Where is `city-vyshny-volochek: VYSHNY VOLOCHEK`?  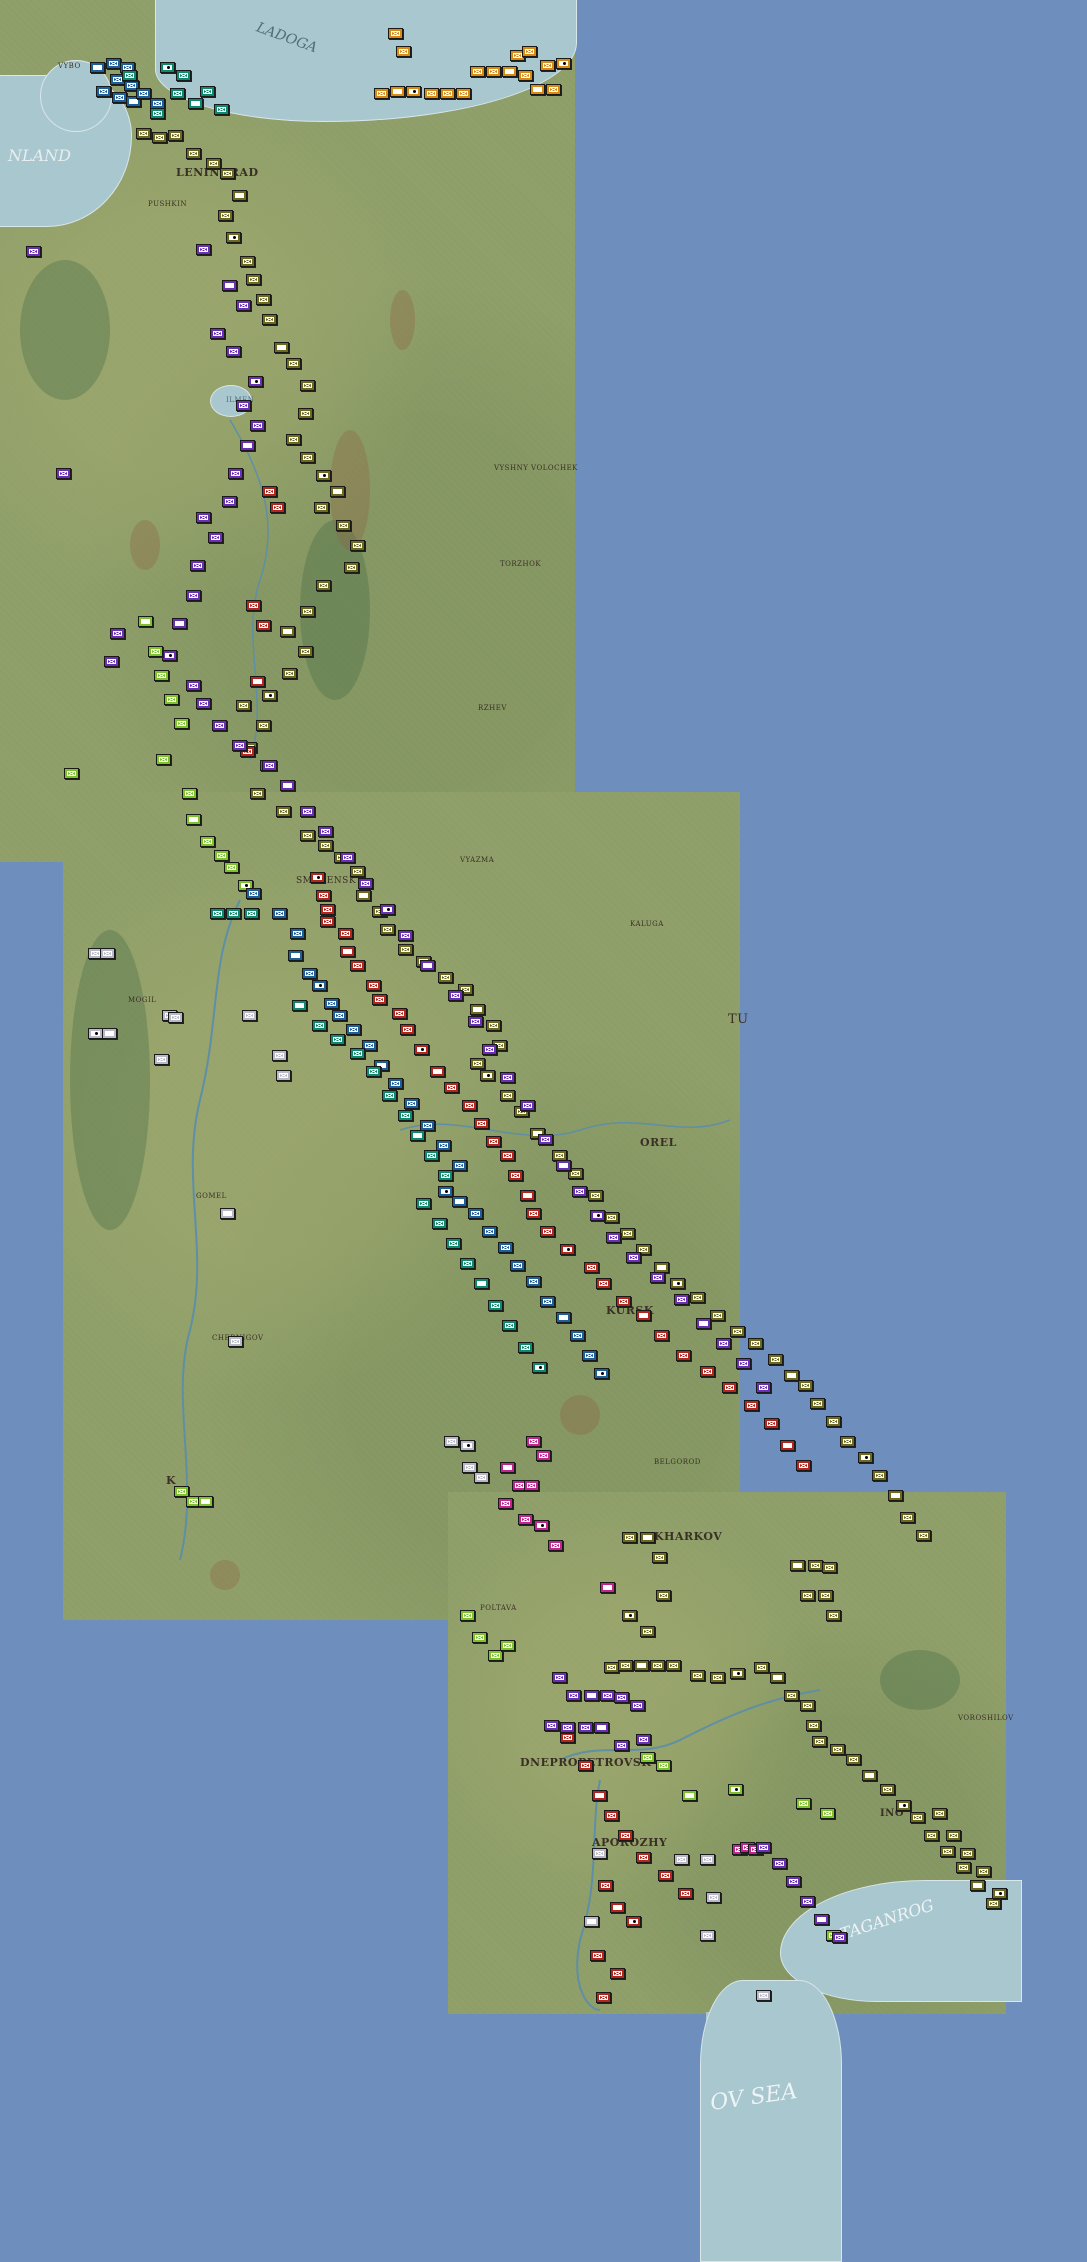
city-vyshny-volochek: VYSHNY VOLOCHEK is located at coordinates (536, 468).